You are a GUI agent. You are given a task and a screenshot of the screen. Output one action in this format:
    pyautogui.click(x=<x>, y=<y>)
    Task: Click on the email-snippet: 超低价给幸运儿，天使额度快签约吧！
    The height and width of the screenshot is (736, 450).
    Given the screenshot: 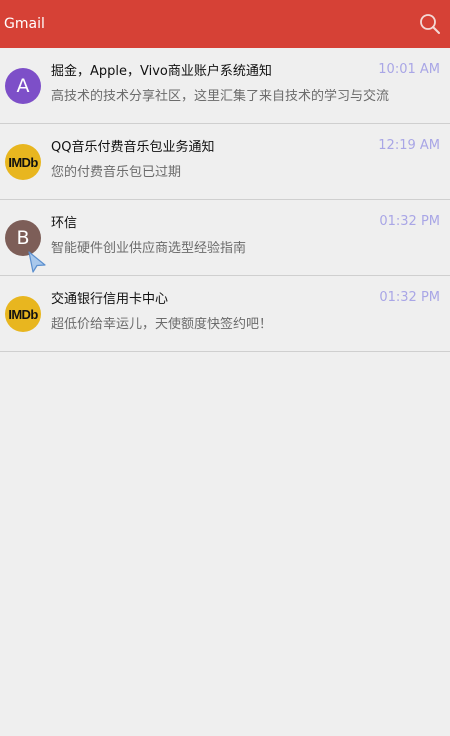 What is the action you would take?
    pyautogui.click(x=162, y=324)
    